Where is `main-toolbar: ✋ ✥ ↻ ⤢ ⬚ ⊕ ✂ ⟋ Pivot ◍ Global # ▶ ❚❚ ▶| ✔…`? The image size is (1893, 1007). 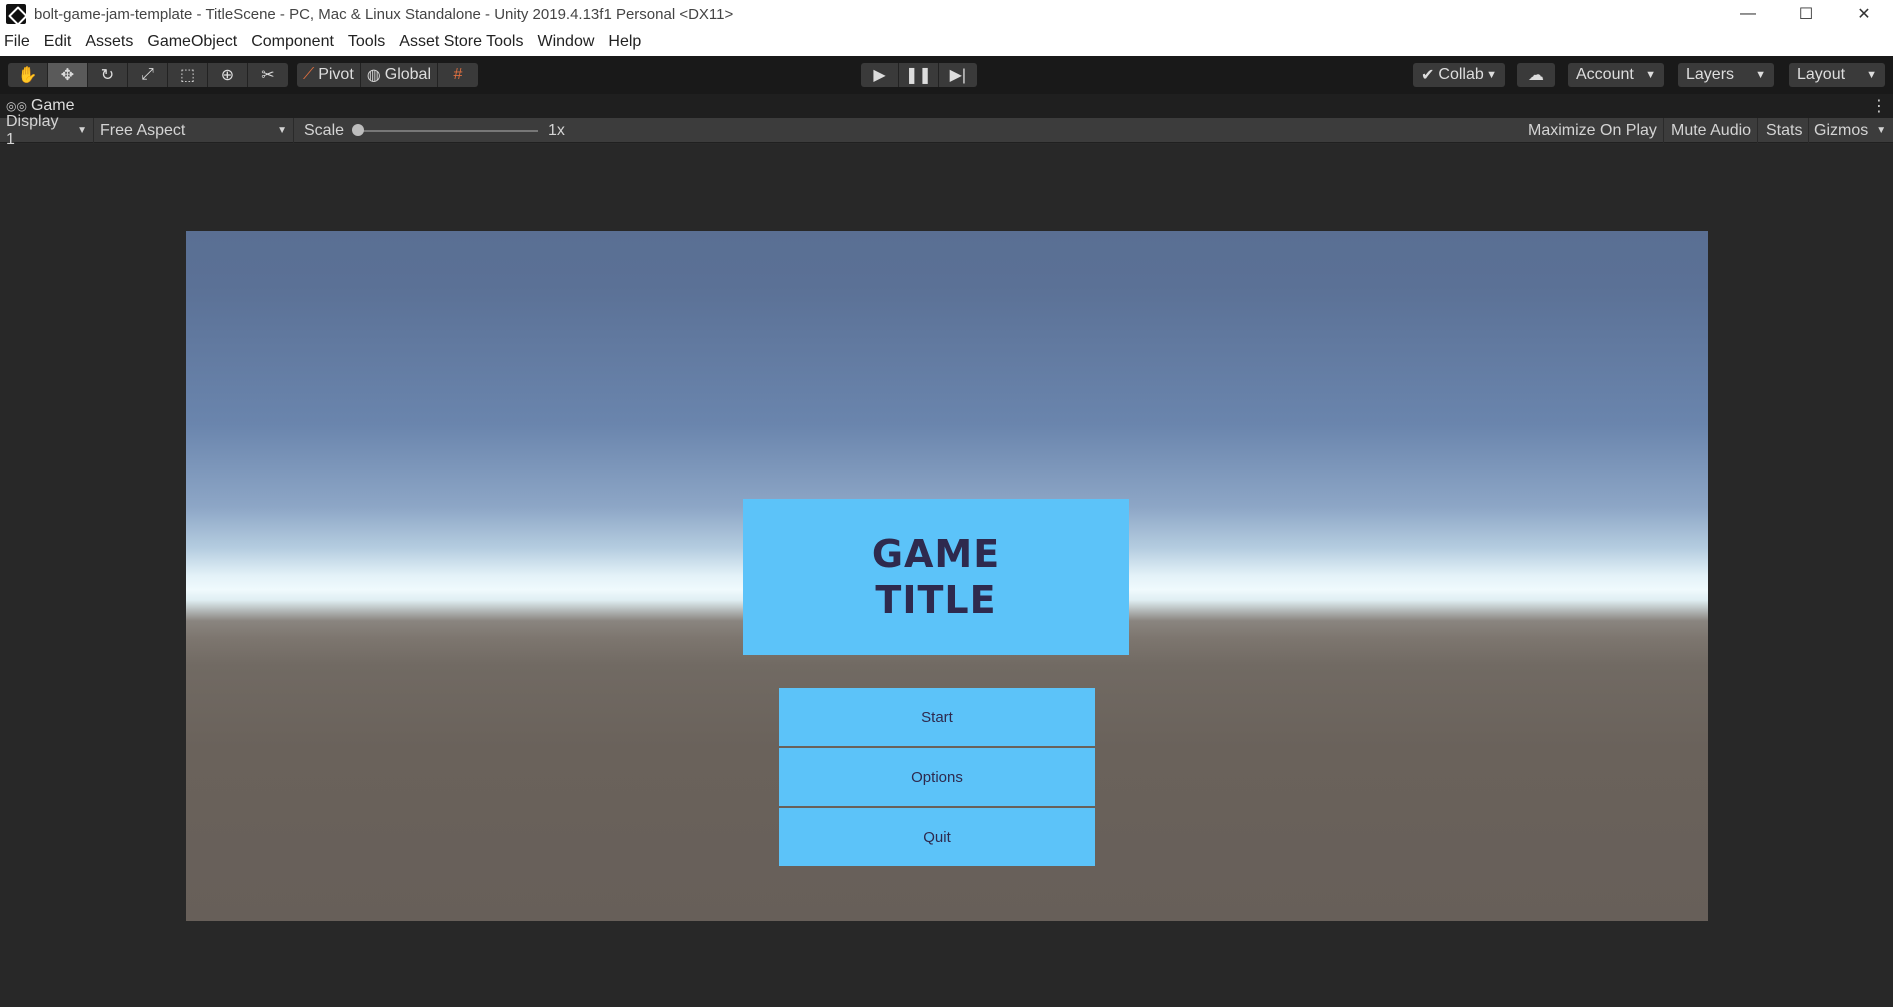 main-toolbar: ✋ ✥ ↻ ⤢ ⬚ ⊕ ✂ ⟋ Pivot ◍ Global # ▶ ❚❚ ▶| ✔… is located at coordinates (946, 75).